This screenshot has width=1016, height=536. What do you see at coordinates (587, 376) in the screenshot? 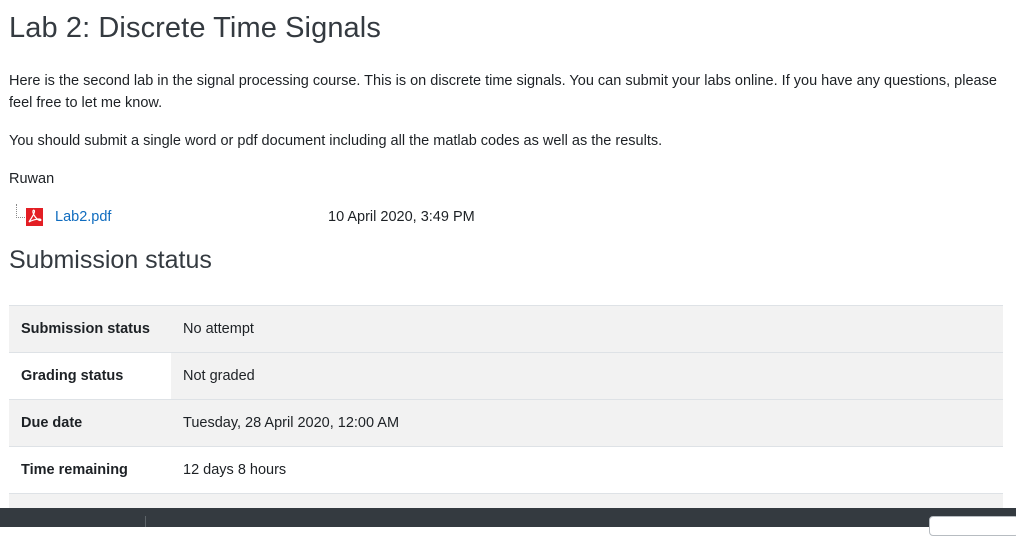
I see `grading-status-value: Not graded` at bounding box center [587, 376].